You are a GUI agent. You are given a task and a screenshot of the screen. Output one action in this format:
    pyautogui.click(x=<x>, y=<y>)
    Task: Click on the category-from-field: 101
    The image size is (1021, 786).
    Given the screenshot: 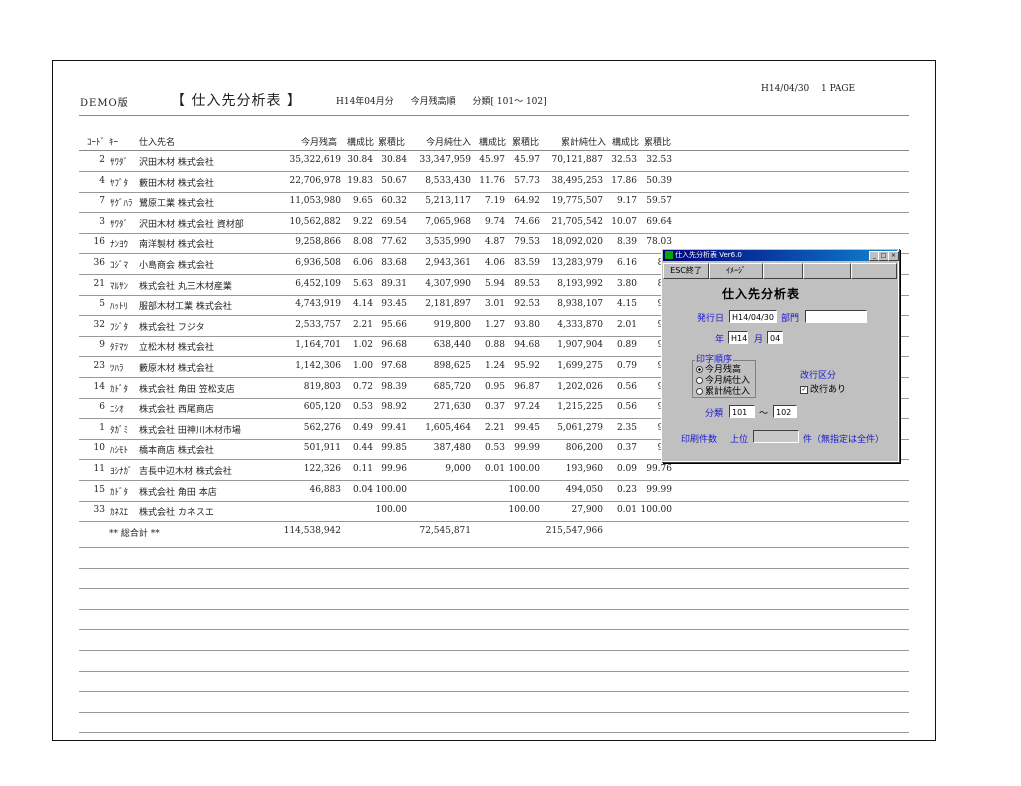 What is the action you would take?
    pyautogui.click(x=742, y=411)
    